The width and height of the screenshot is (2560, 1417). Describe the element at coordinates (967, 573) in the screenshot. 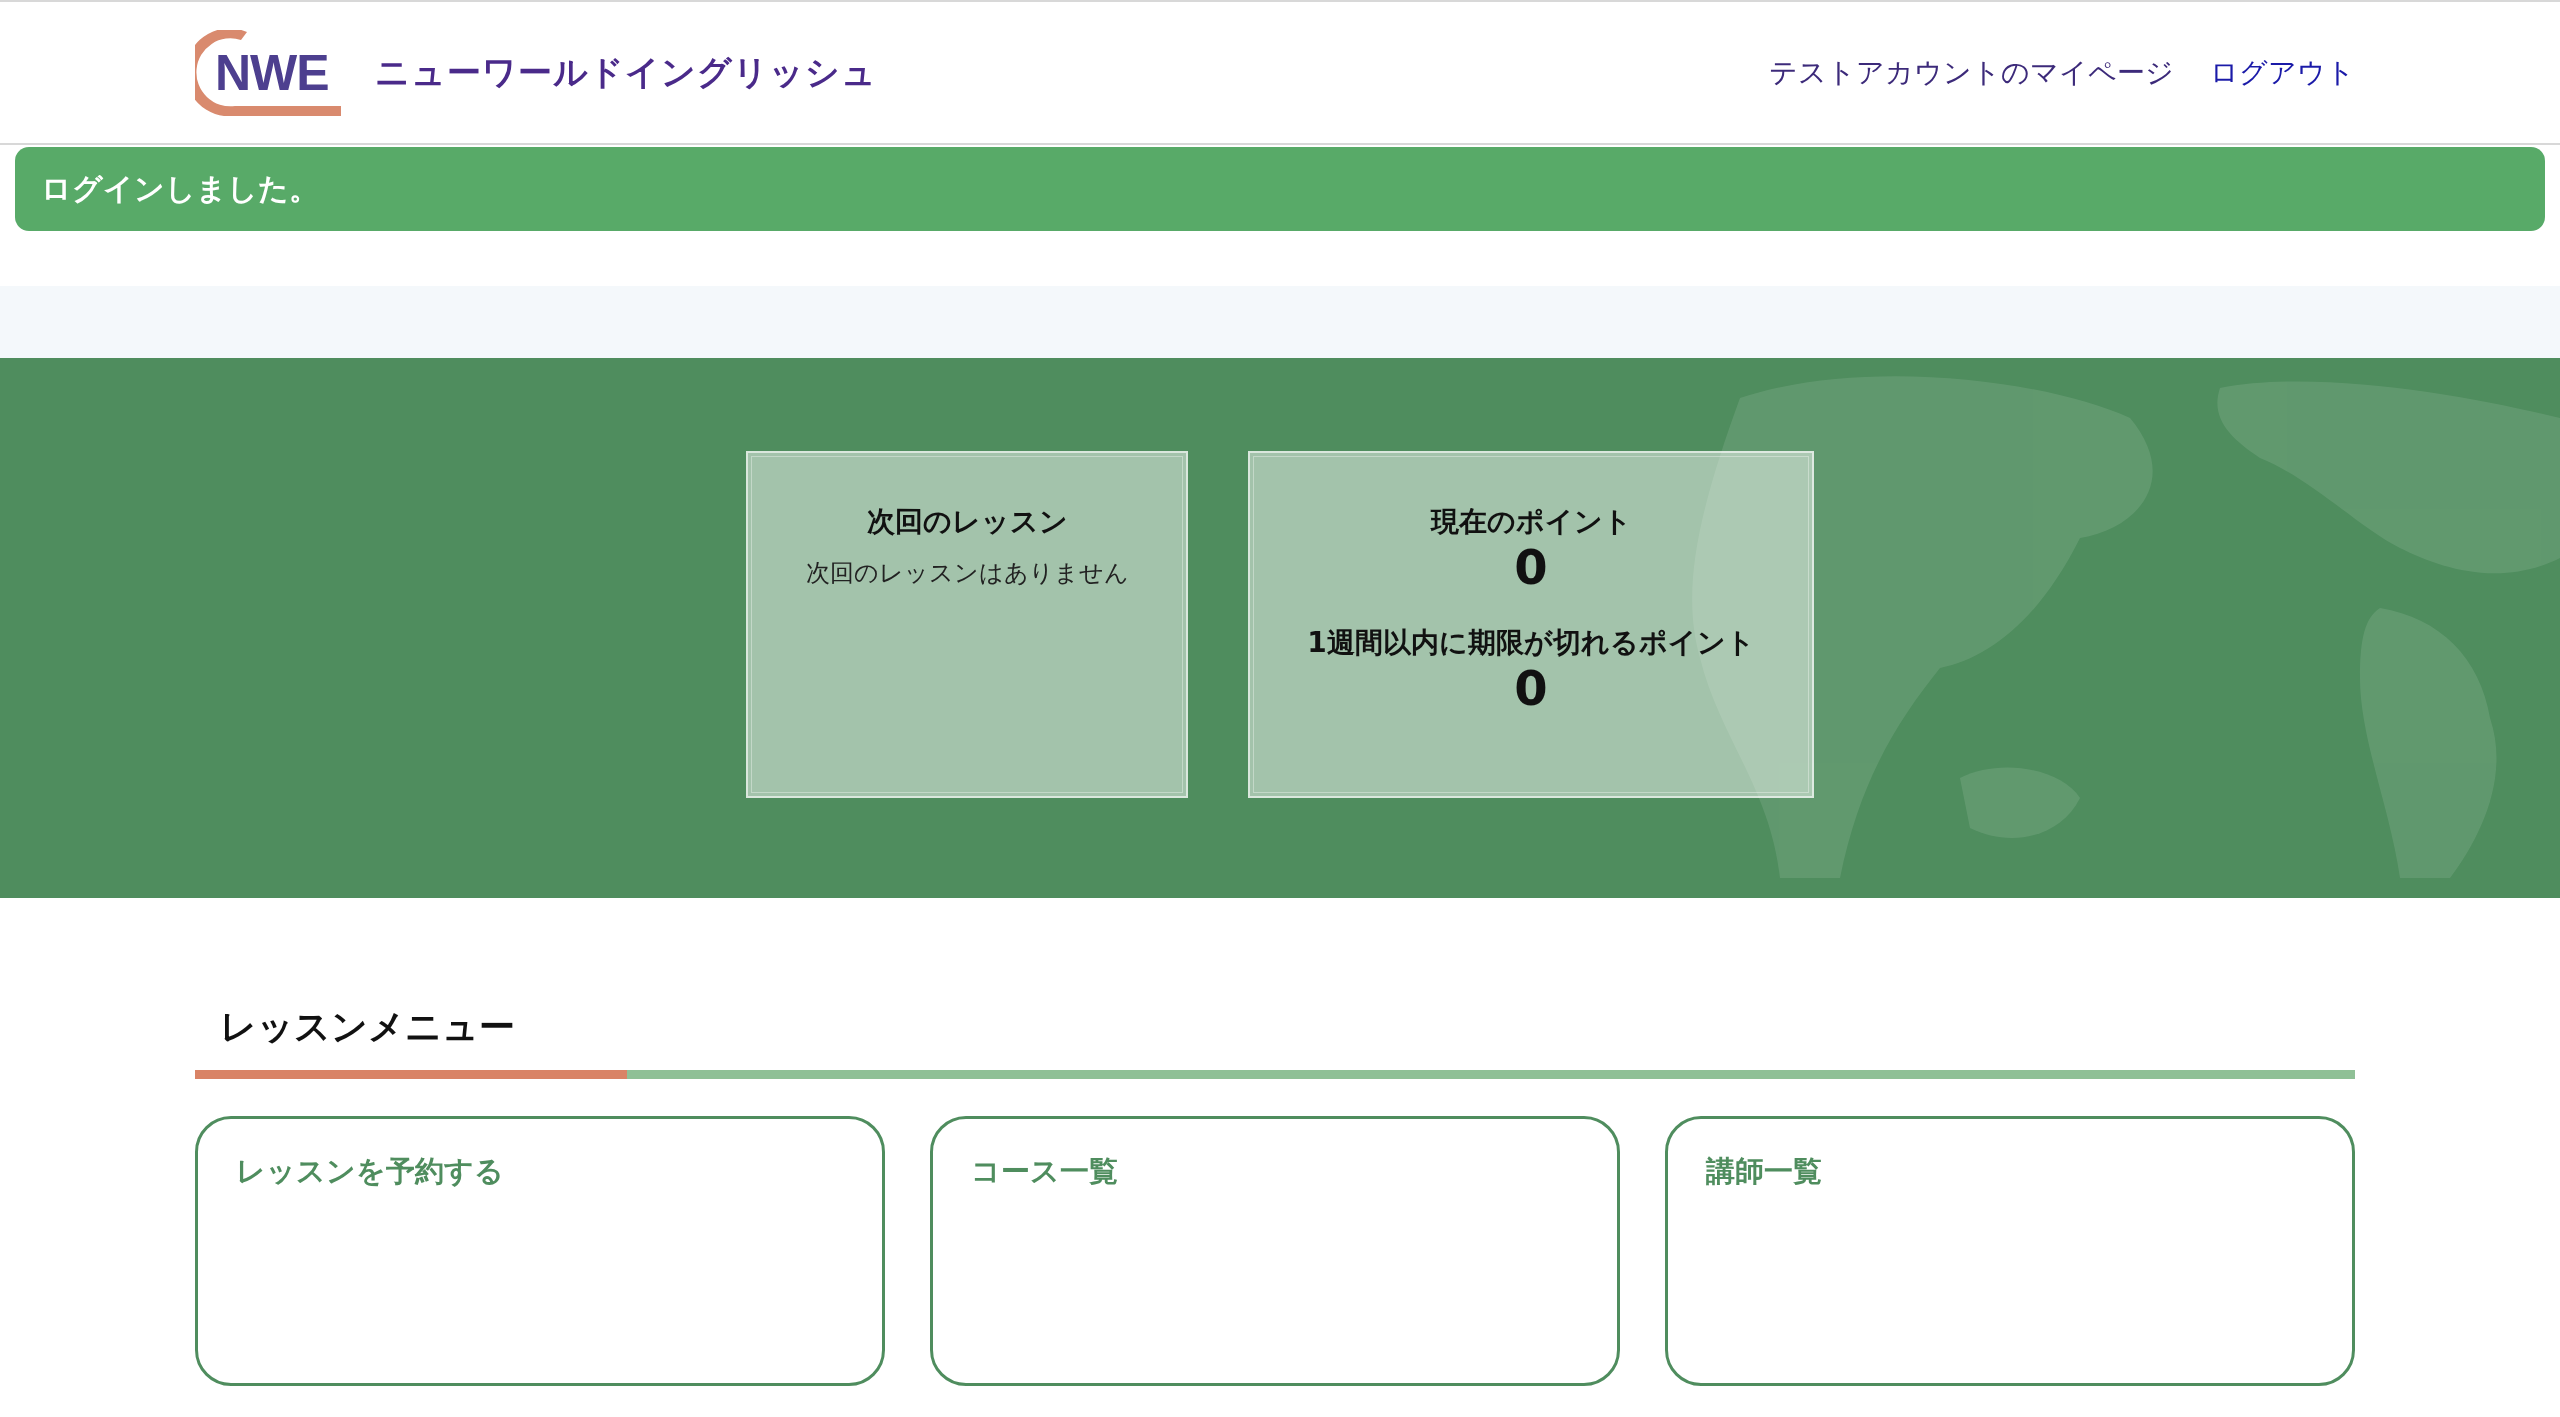

I see `card-text: 次回のレッスンはありません` at that location.